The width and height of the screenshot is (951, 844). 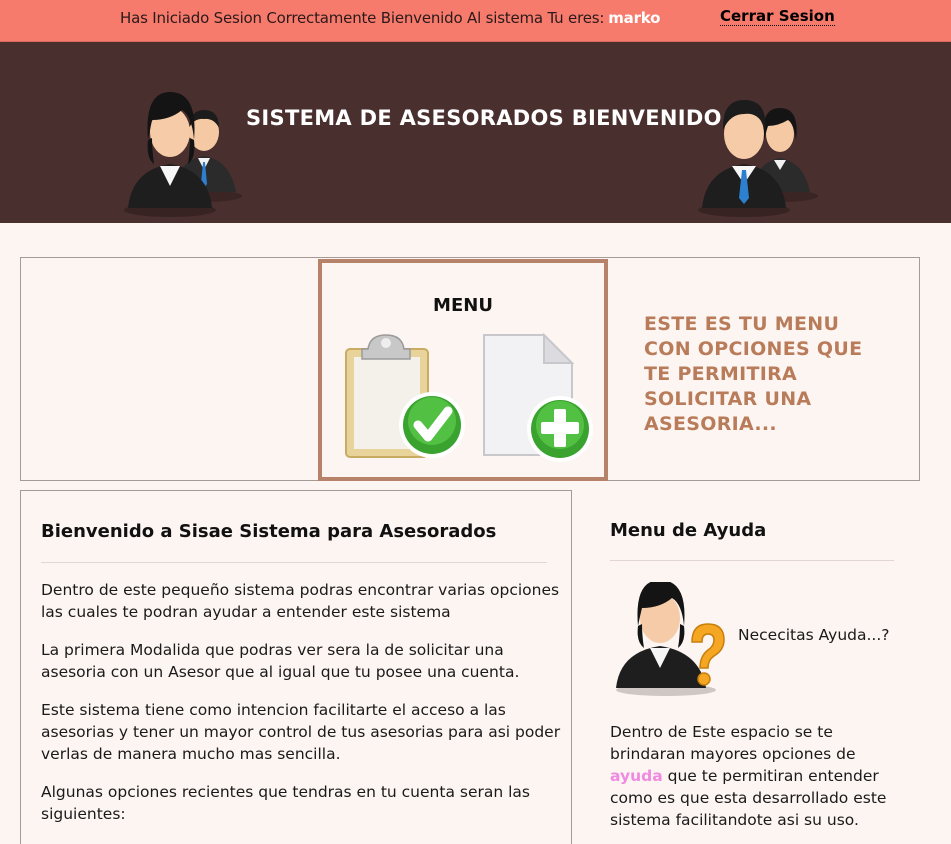 What do you see at coordinates (405, 397) in the screenshot?
I see `clipboard-check-icon` at bounding box center [405, 397].